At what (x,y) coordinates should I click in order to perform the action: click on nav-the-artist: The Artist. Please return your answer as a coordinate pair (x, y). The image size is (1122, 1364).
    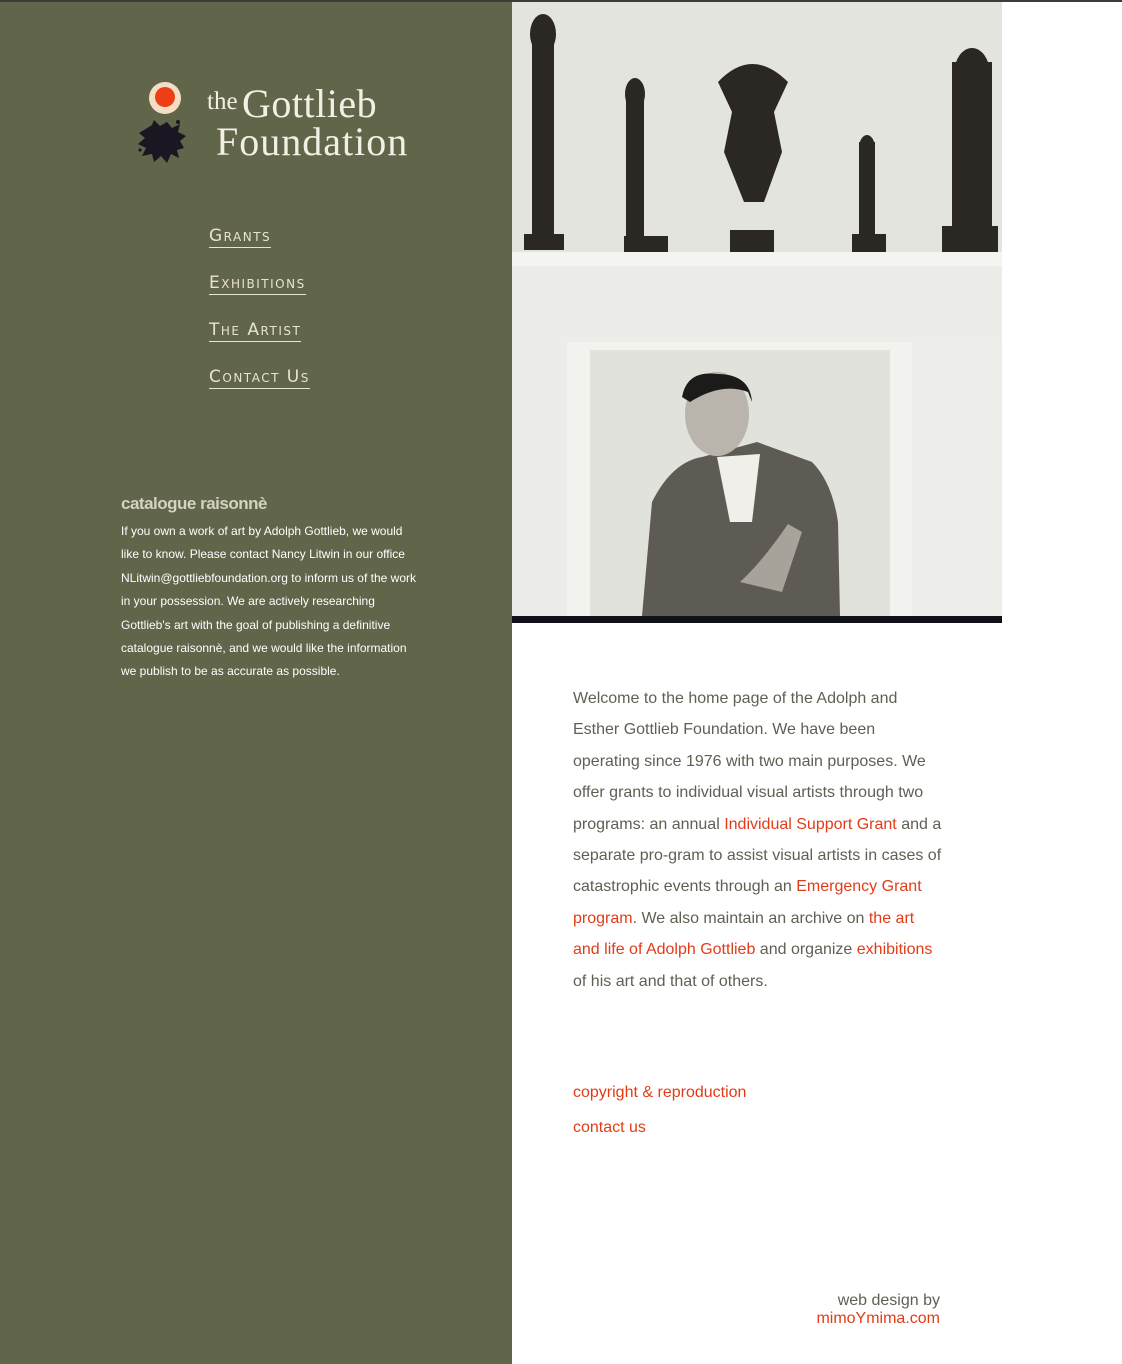
    Looking at the image, I should click on (259, 341).